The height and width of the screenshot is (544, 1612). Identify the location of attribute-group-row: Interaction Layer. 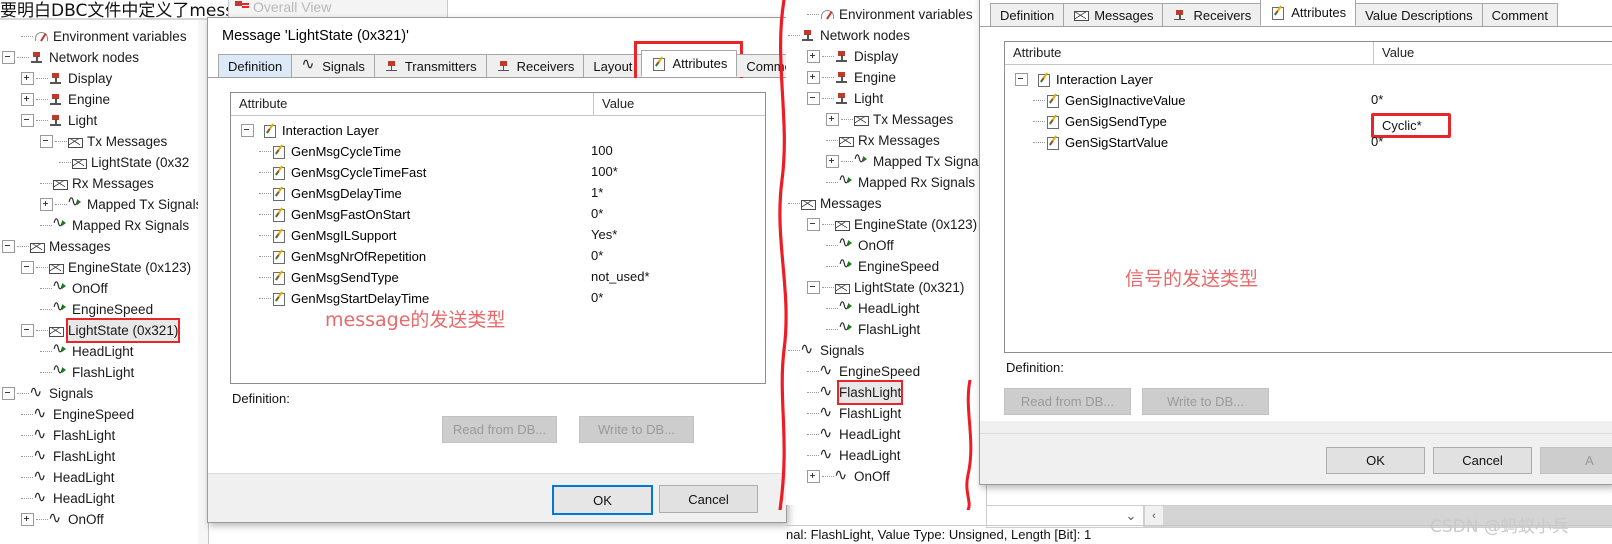
(498, 130).